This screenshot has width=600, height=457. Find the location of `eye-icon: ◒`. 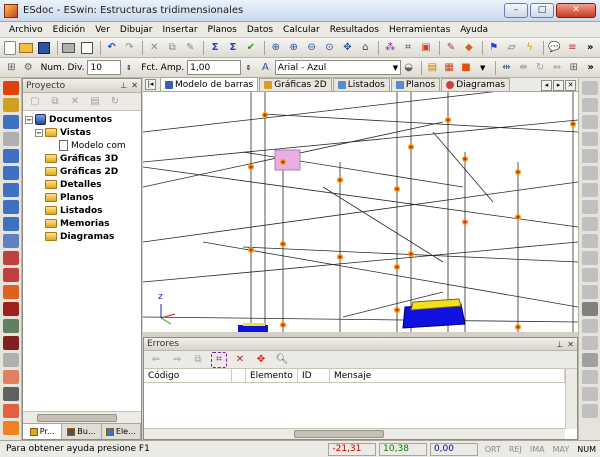

eye-icon: ◒ is located at coordinates (408, 68).